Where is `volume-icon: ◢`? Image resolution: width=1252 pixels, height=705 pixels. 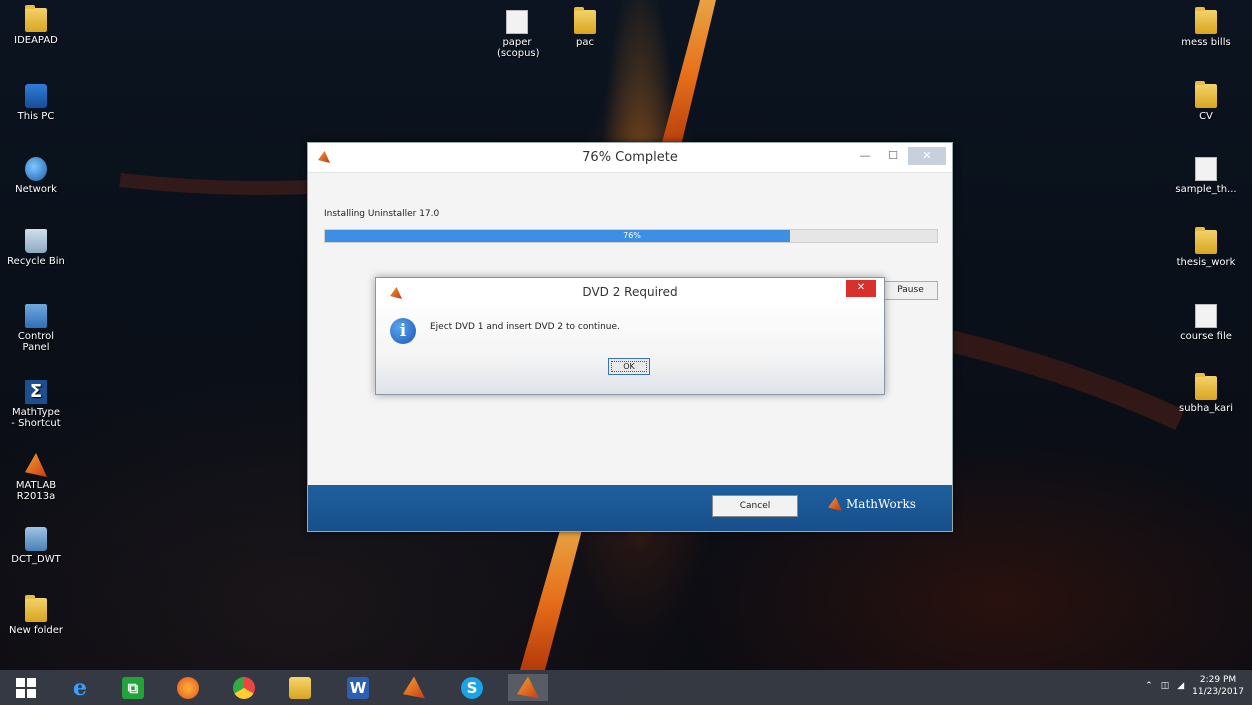
volume-icon: ◢ is located at coordinates (1180, 686).